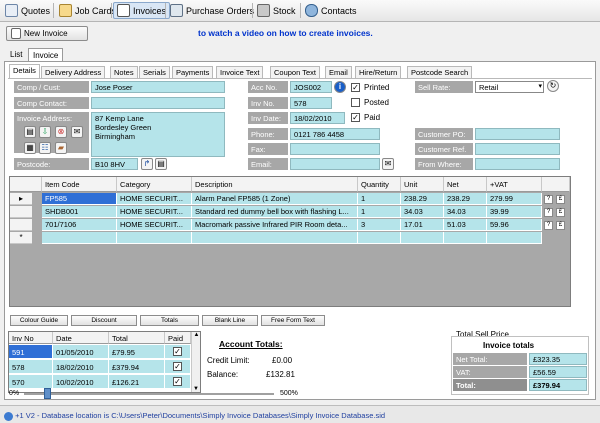 This screenshot has width=600, height=423. What do you see at coordinates (196, 335) in the screenshot?
I see `scroll-up-icon: ▲` at bounding box center [196, 335].